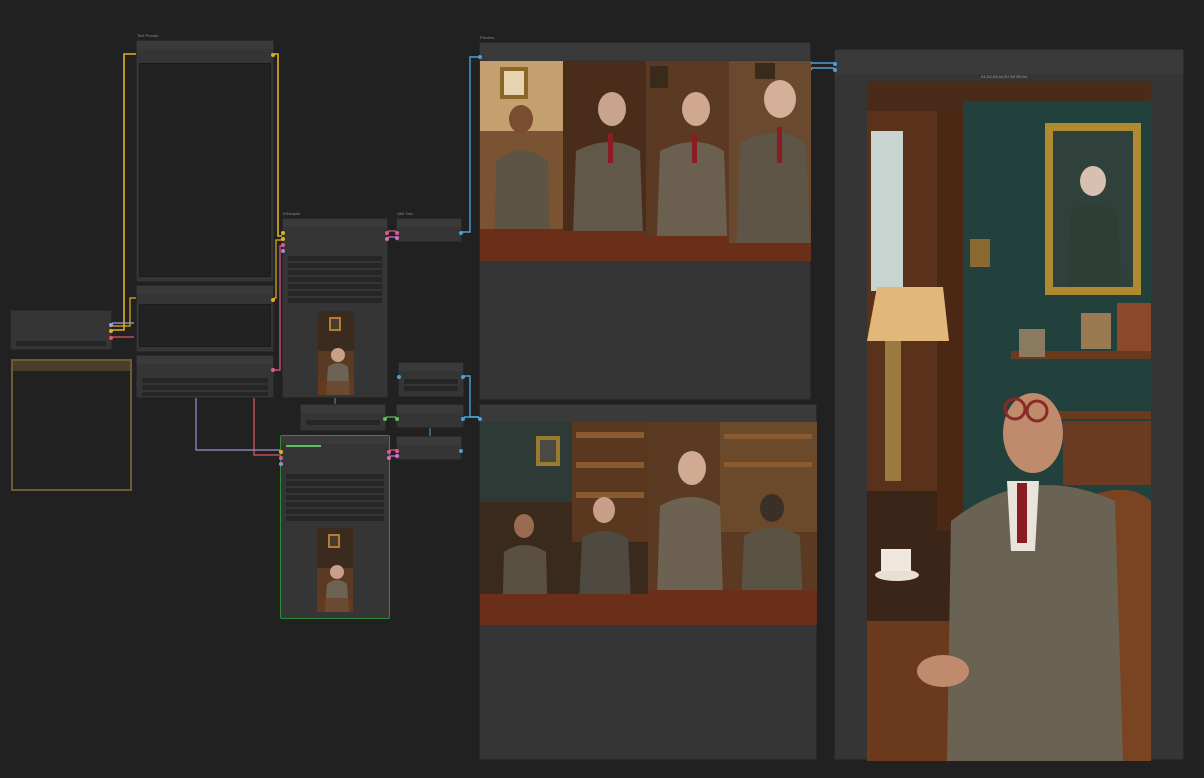  I want to click on prompt-textarea, so click(205, 170).